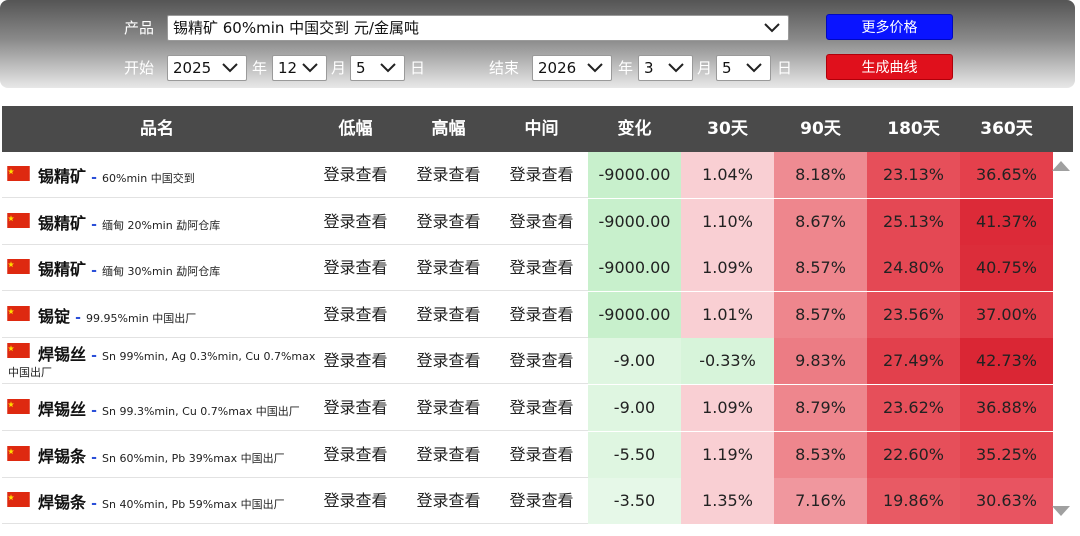 Image resolution: width=1080 pixels, height=536 pixels. I want to click on day-unit: 日, so click(785, 68).